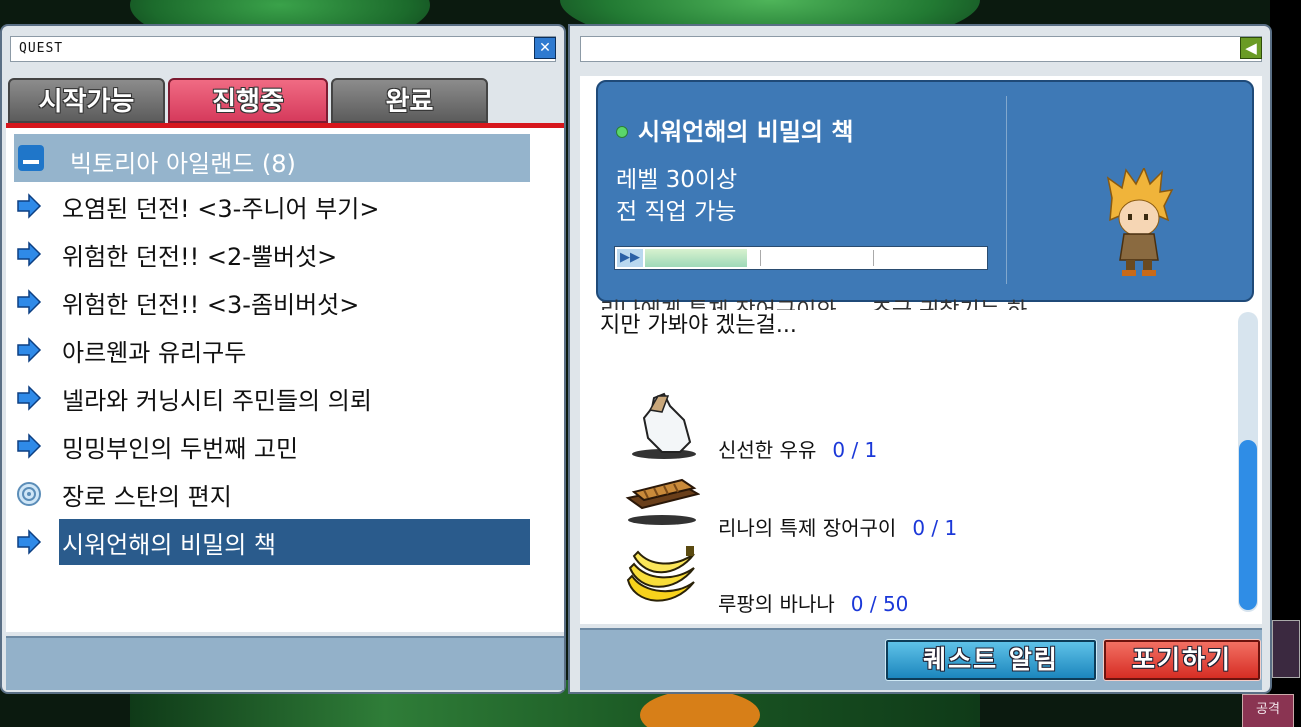  Describe the element at coordinates (991, 660) in the screenshot. I see `quest-notify-button: 퀘스트 알림` at that location.